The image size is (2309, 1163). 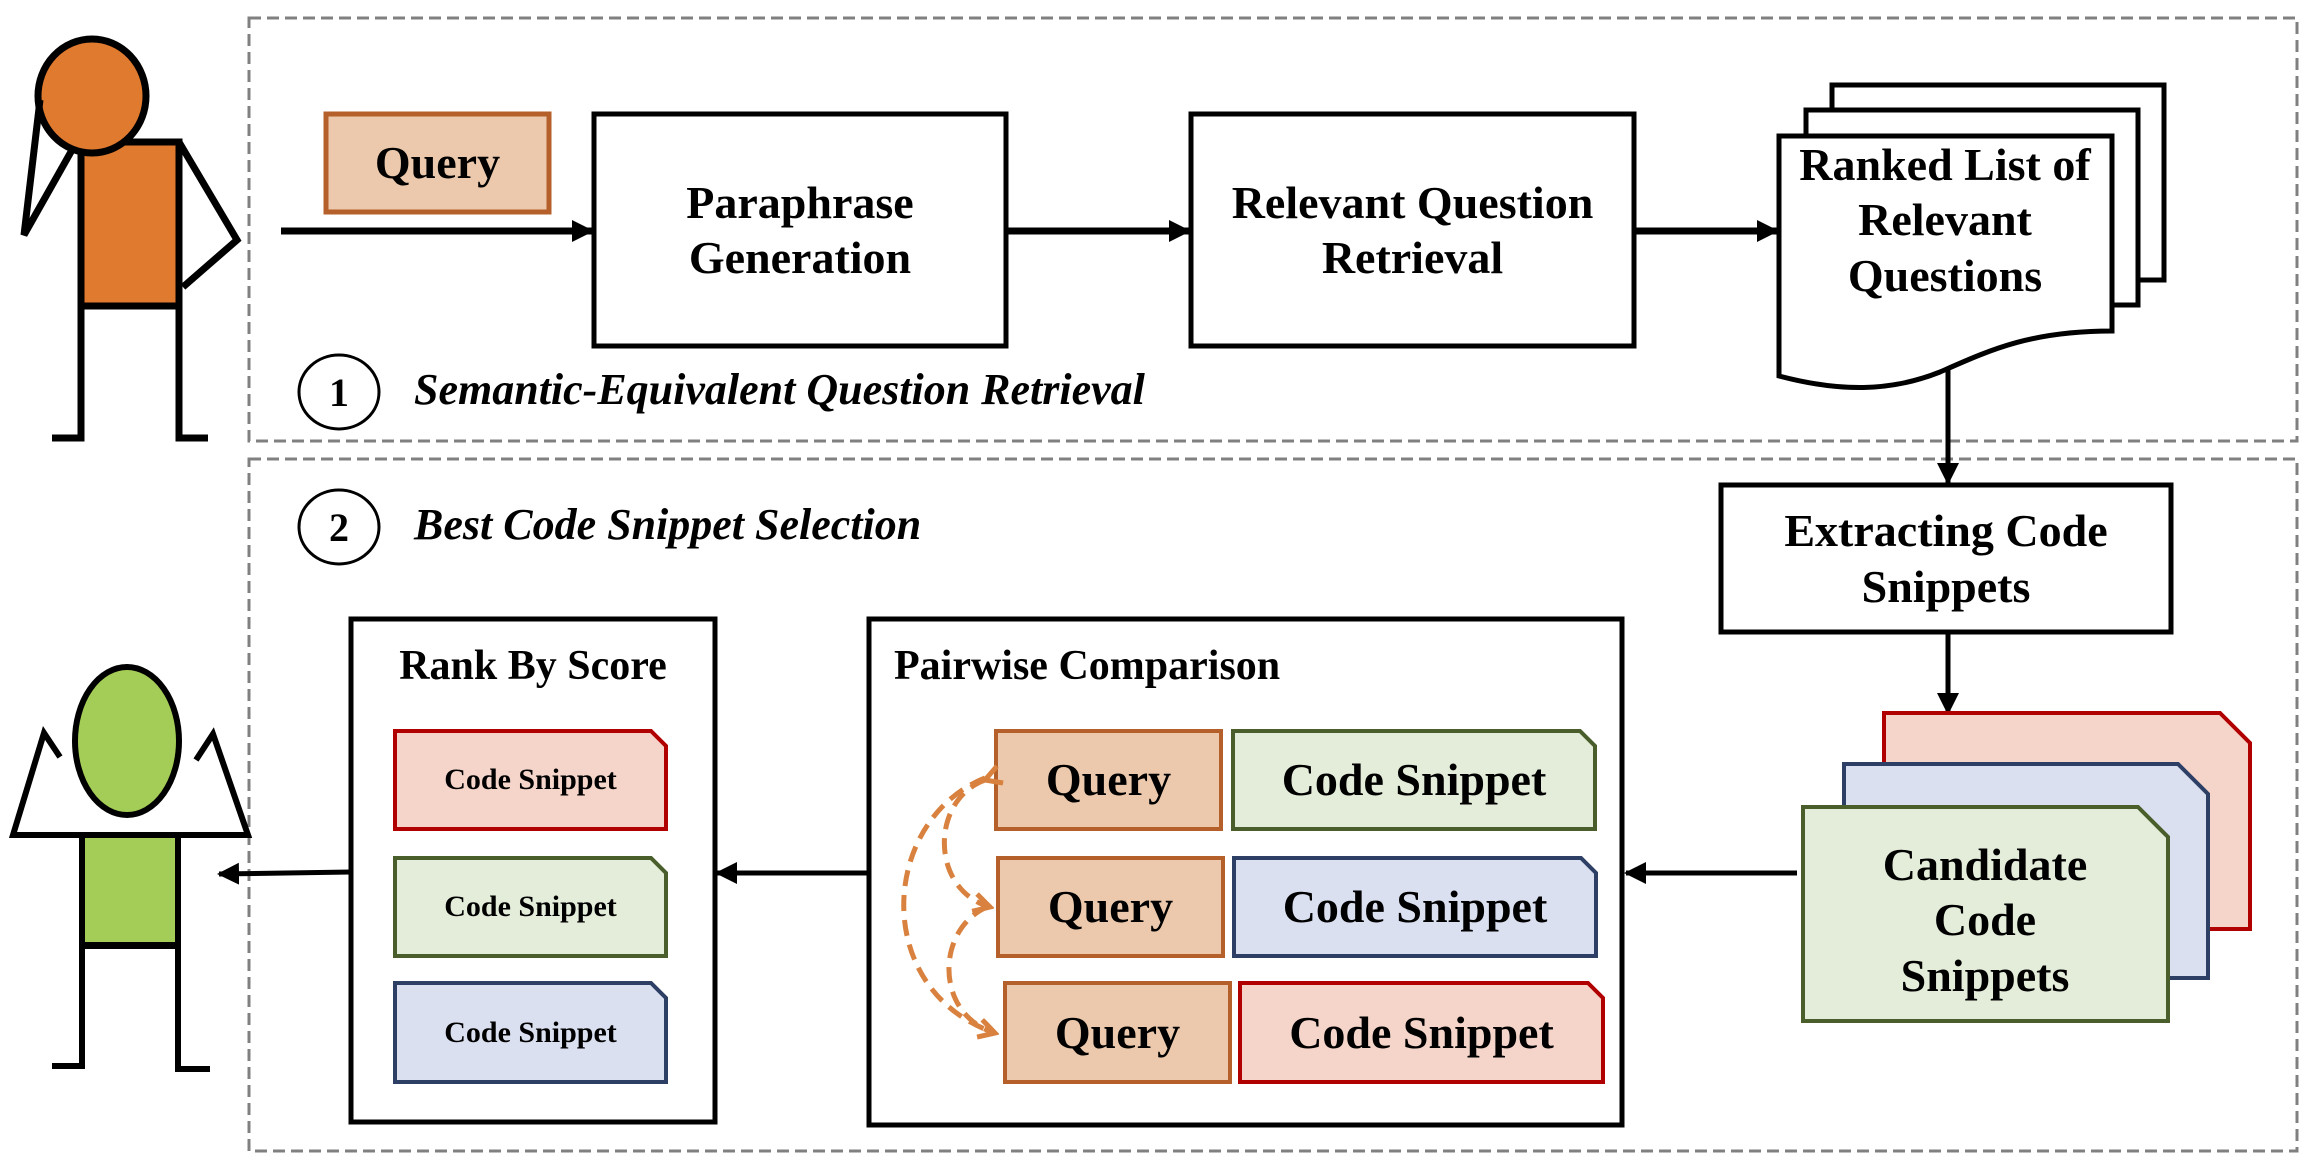 I want to click on stage1-title: Semantic-Equivalent Question Retrieval, so click(x=779, y=389).